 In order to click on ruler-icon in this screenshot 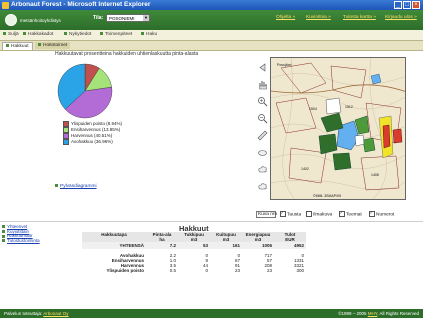, I will do `click(262, 135)`.